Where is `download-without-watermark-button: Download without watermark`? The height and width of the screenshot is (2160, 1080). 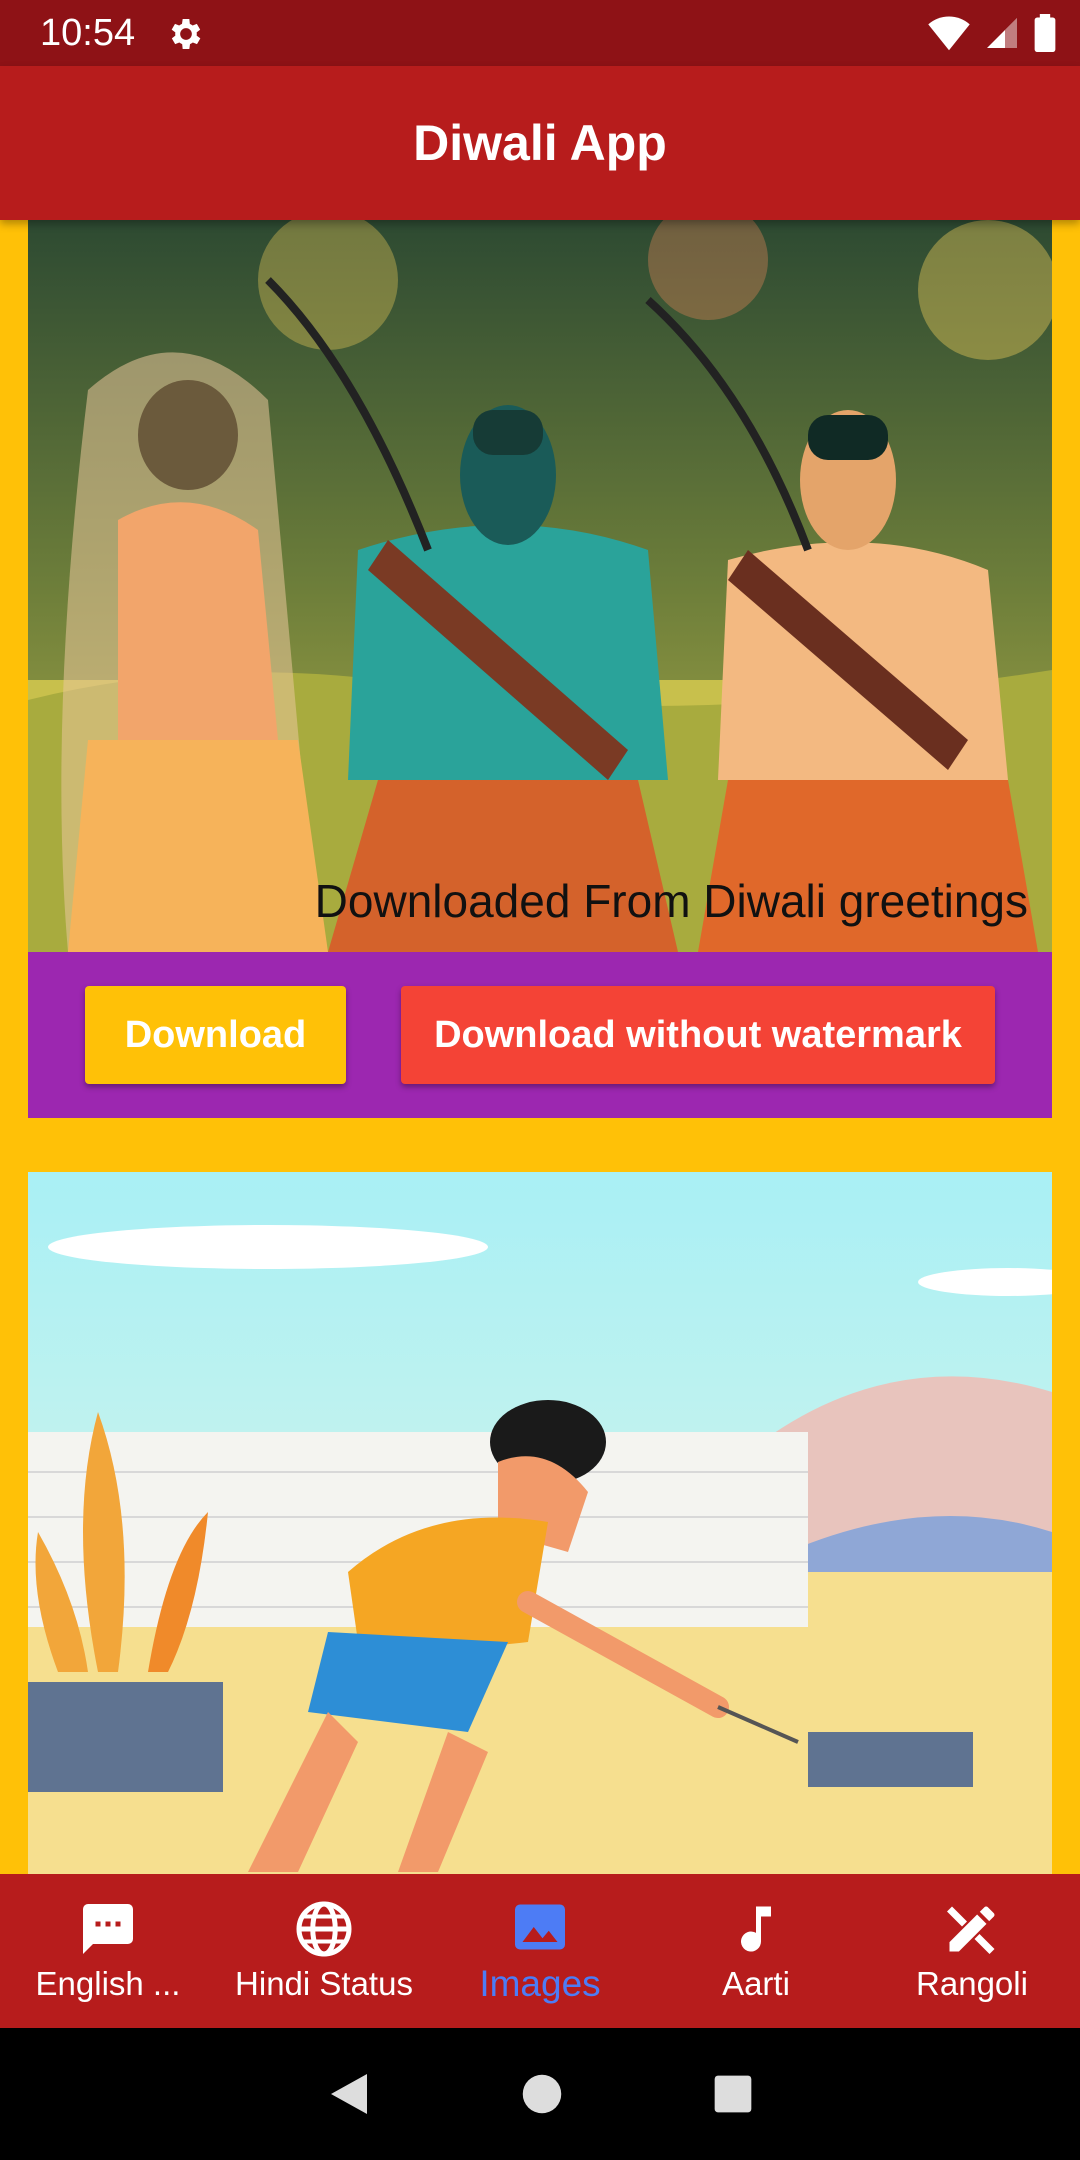 download-without-watermark-button: Download without watermark is located at coordinates (698, 1035).